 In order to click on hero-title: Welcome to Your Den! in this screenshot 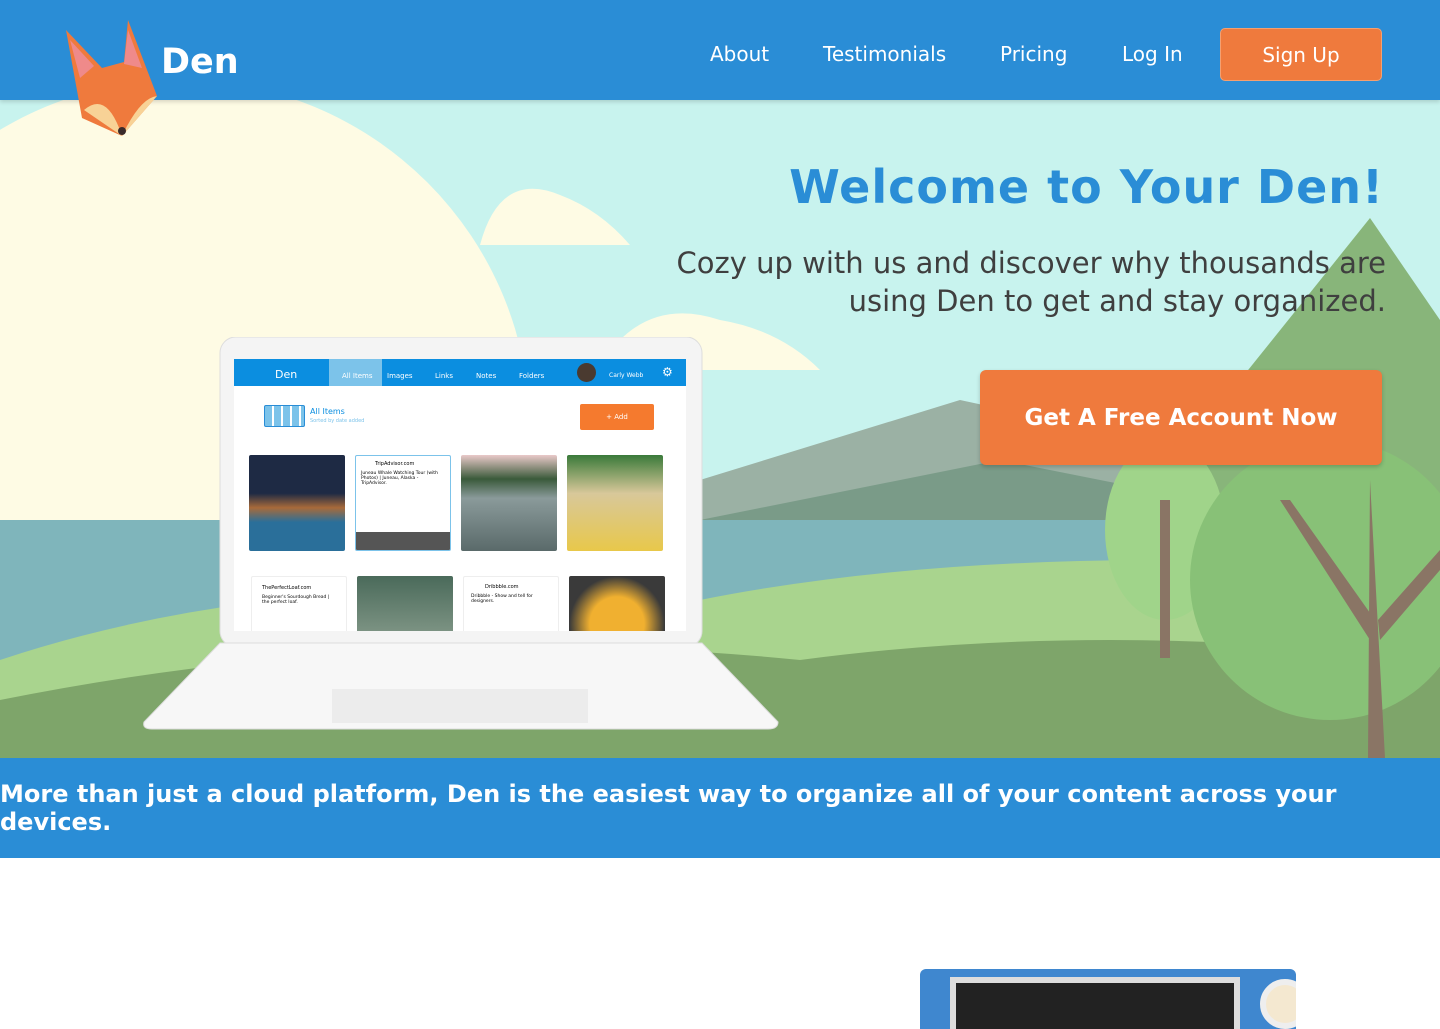, I will do `click(1086, 187)`.